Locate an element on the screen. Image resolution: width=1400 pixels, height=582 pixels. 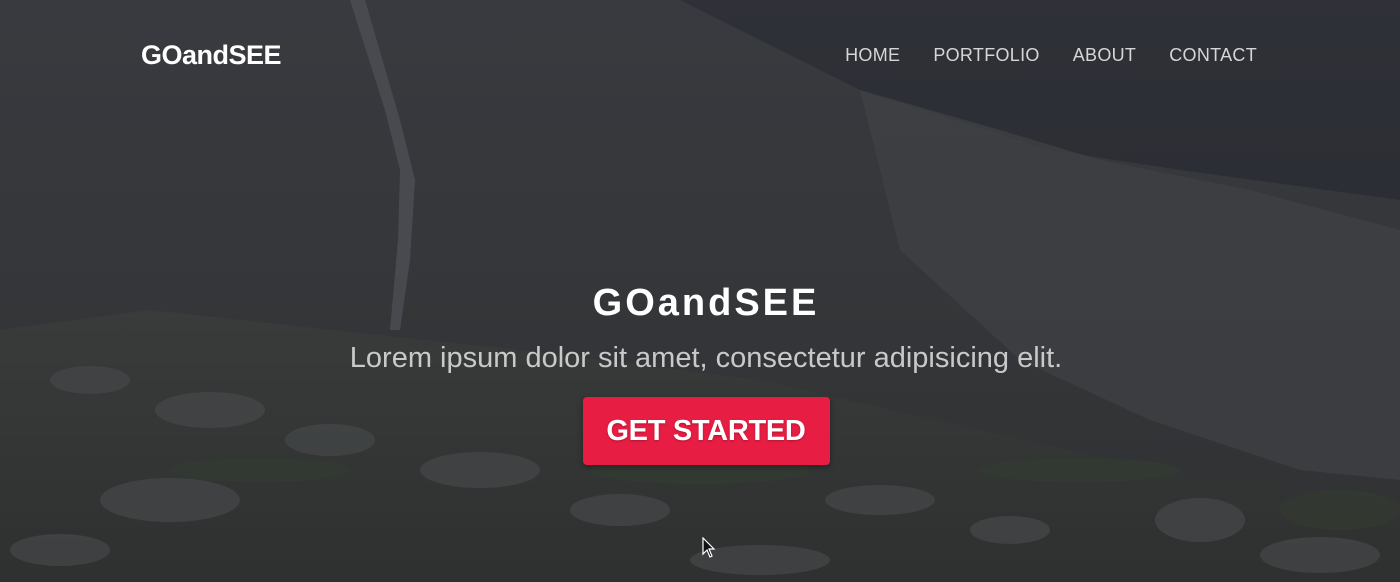
nav-item-home: HOME is located at coordinates (872, 55).